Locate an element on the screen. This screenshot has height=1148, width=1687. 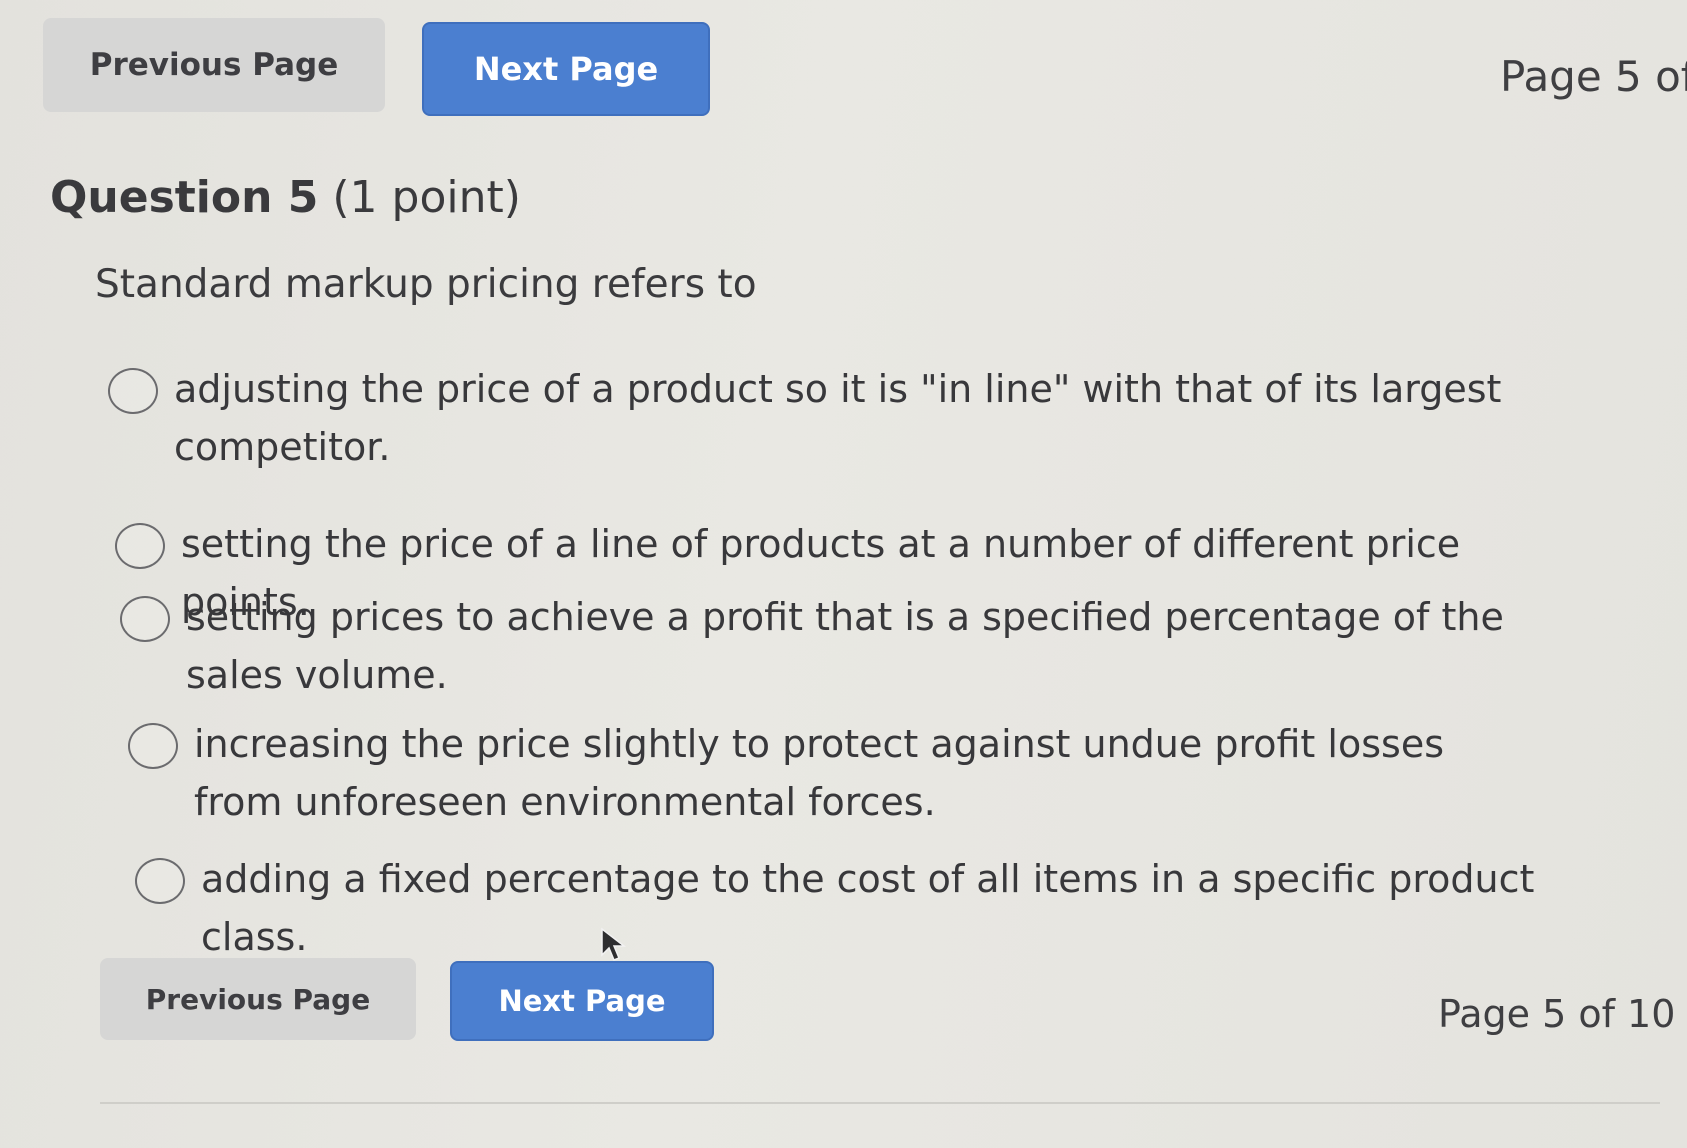
mouse-pointer-icon is located at coordinates (614, 944).